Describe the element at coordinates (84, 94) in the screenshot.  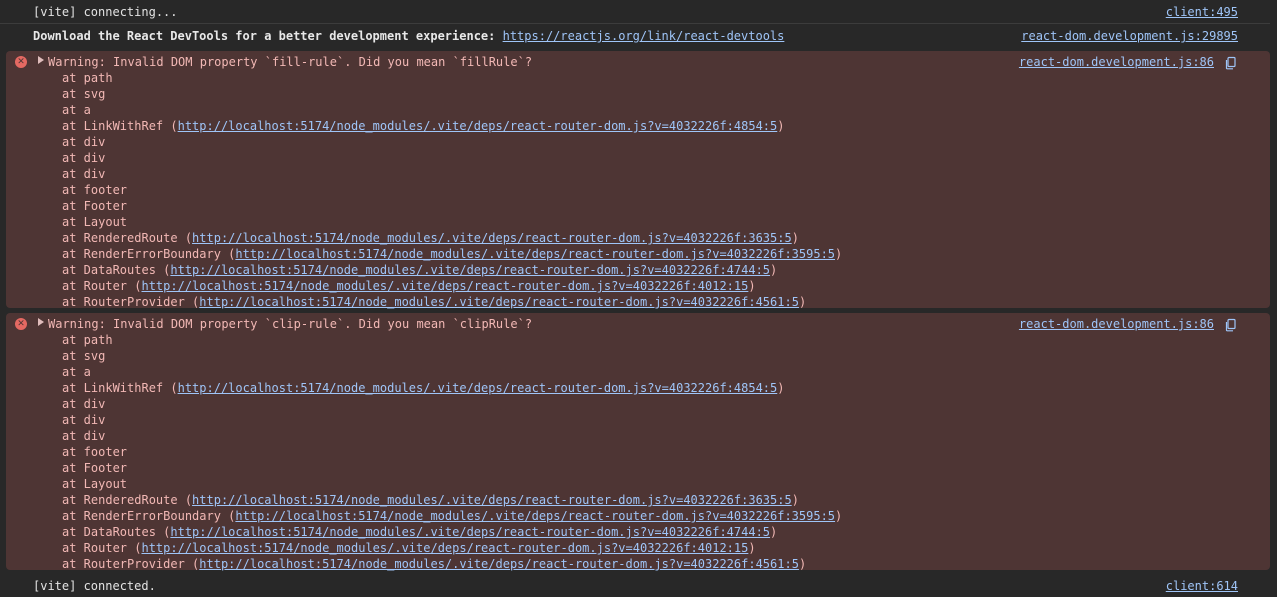
I see `frame-name: at svg` at that location.